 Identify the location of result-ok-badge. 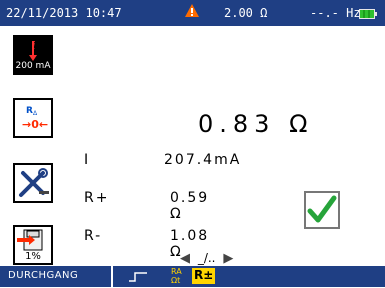
(322, 210).